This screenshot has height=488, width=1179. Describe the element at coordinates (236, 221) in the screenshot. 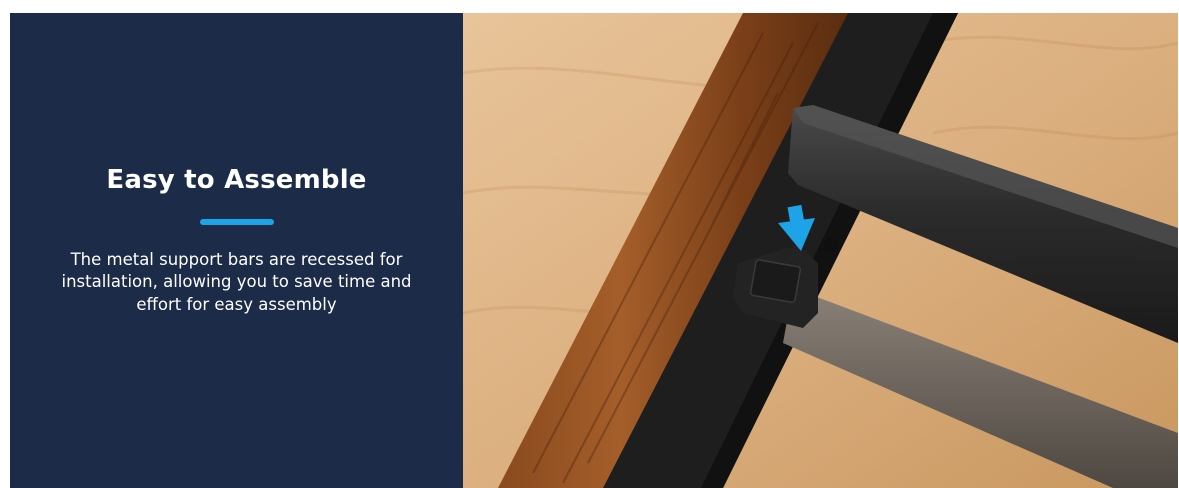

I see `title-underline` at that location.